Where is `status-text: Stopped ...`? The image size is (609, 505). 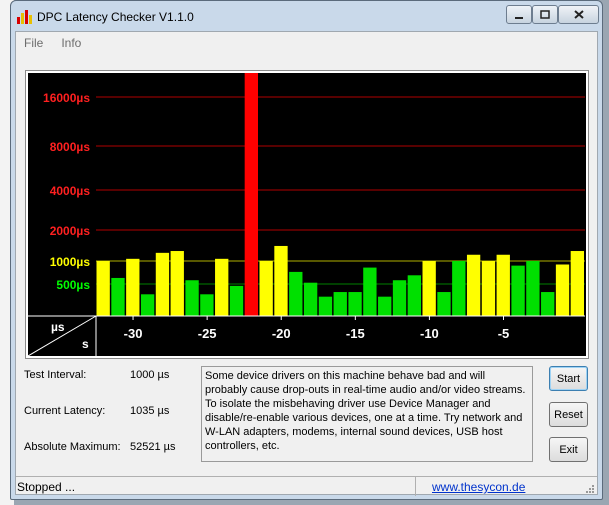 status-text: Stopped ... is located at coordinates (216, 486).